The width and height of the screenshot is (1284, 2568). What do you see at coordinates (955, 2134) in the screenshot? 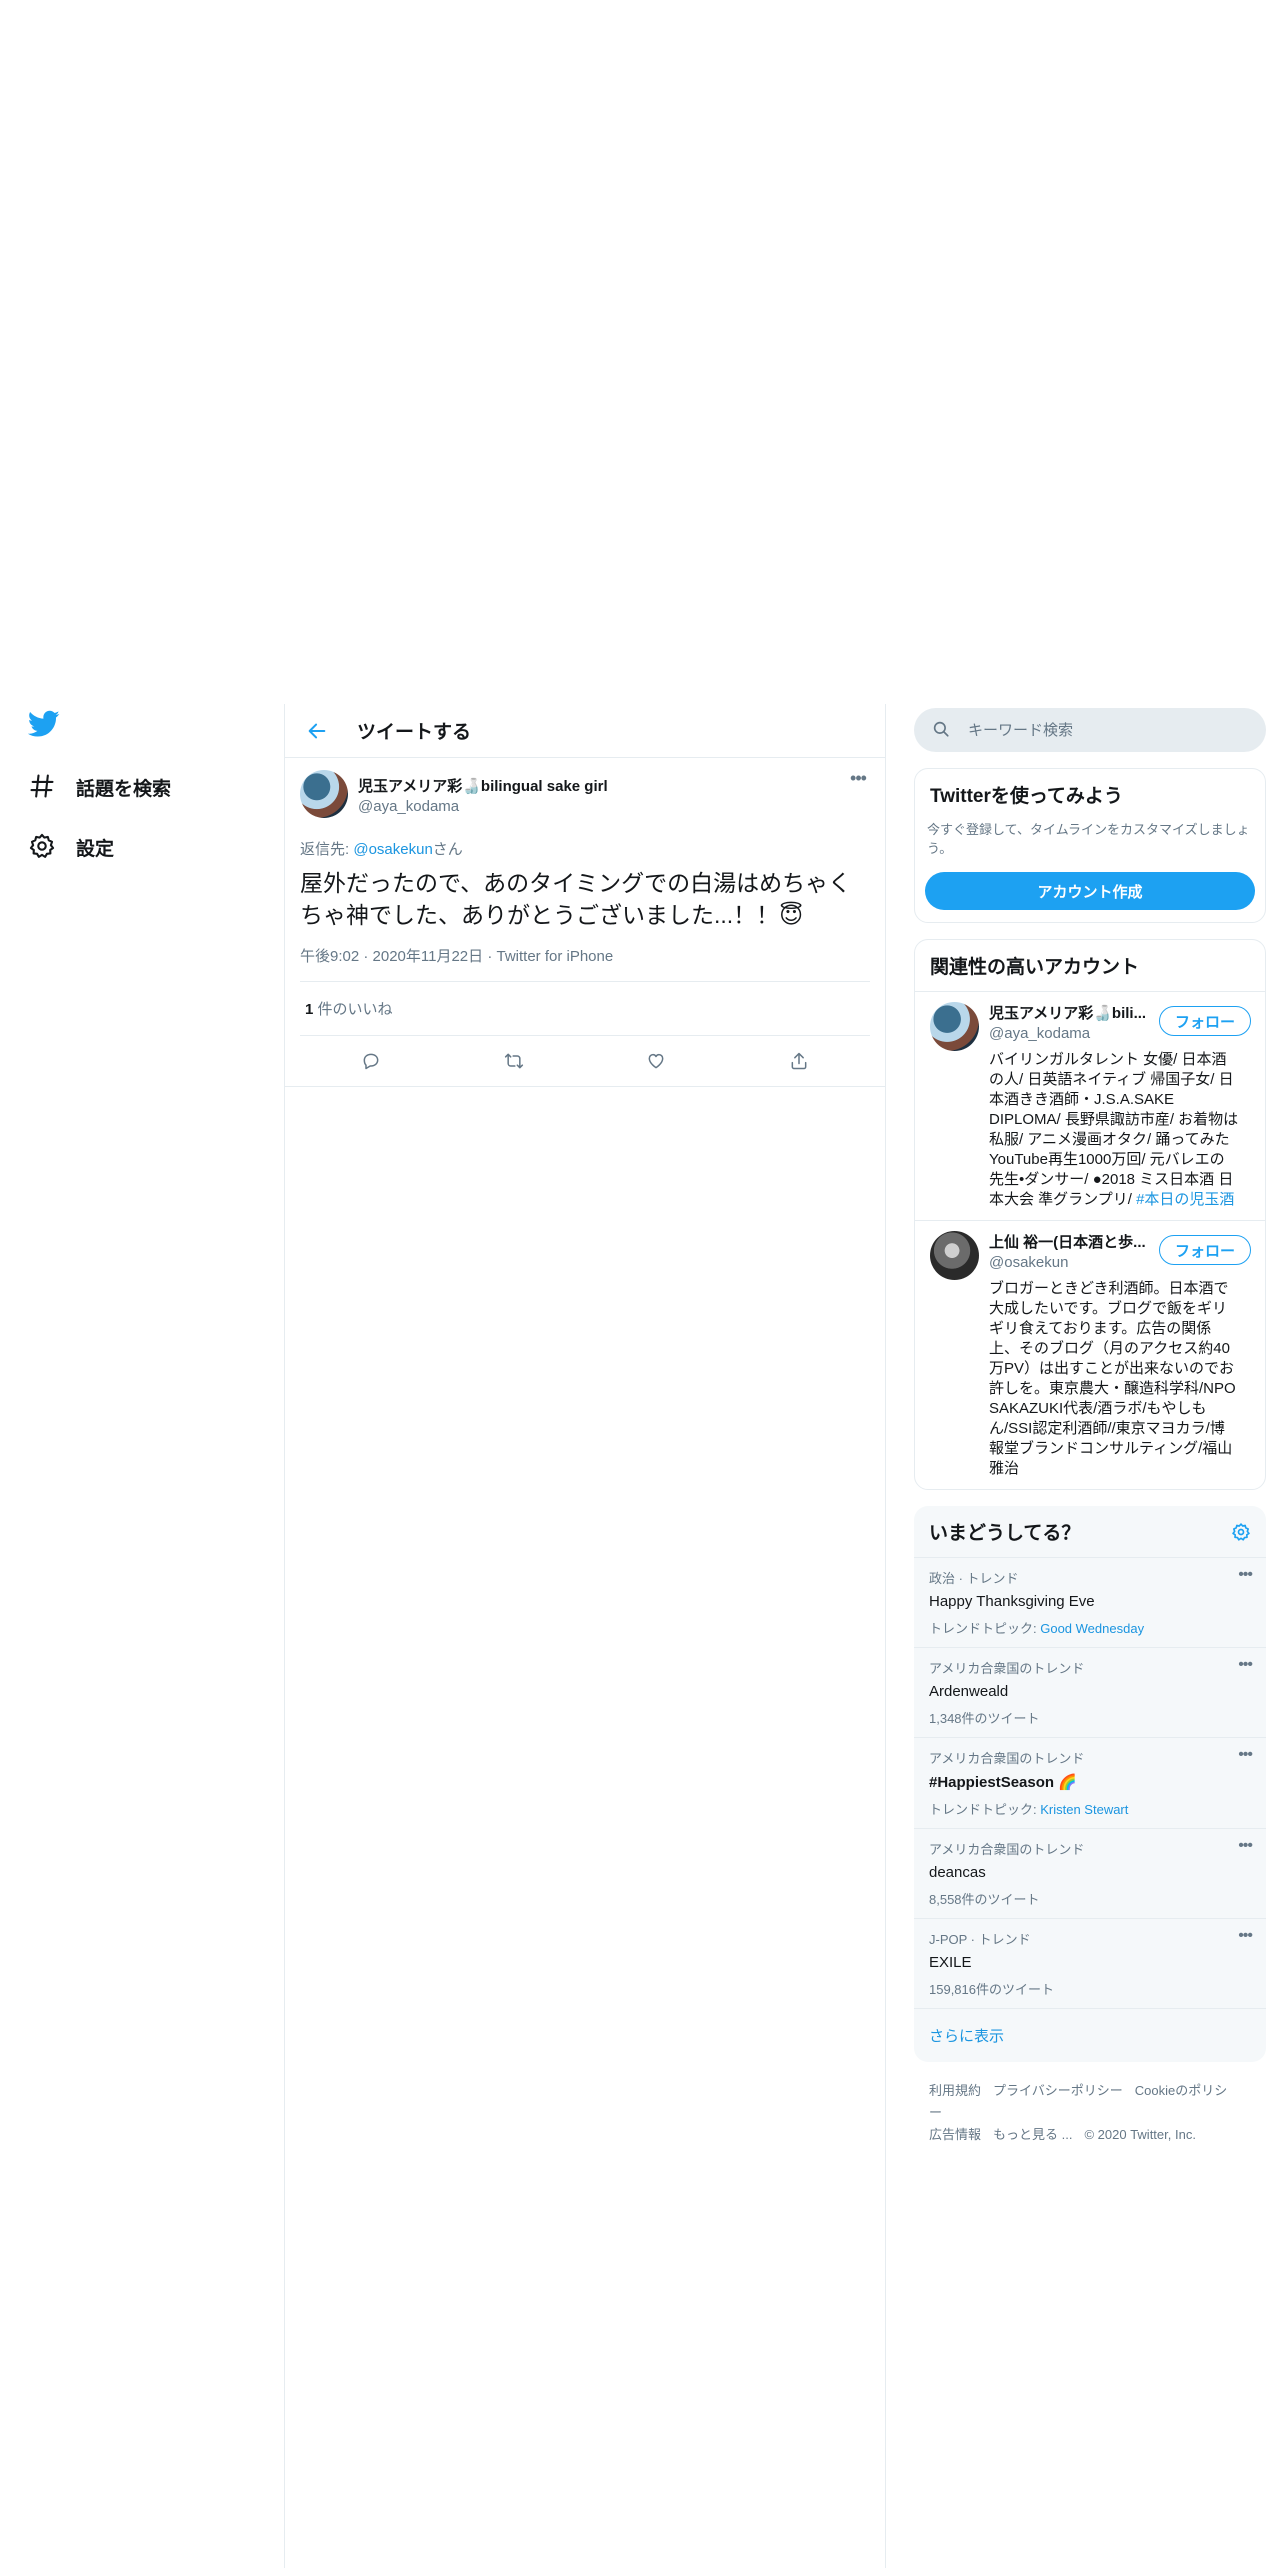
I see `footer-ads-link: 広告情報` at bounding box center [955, 2134].